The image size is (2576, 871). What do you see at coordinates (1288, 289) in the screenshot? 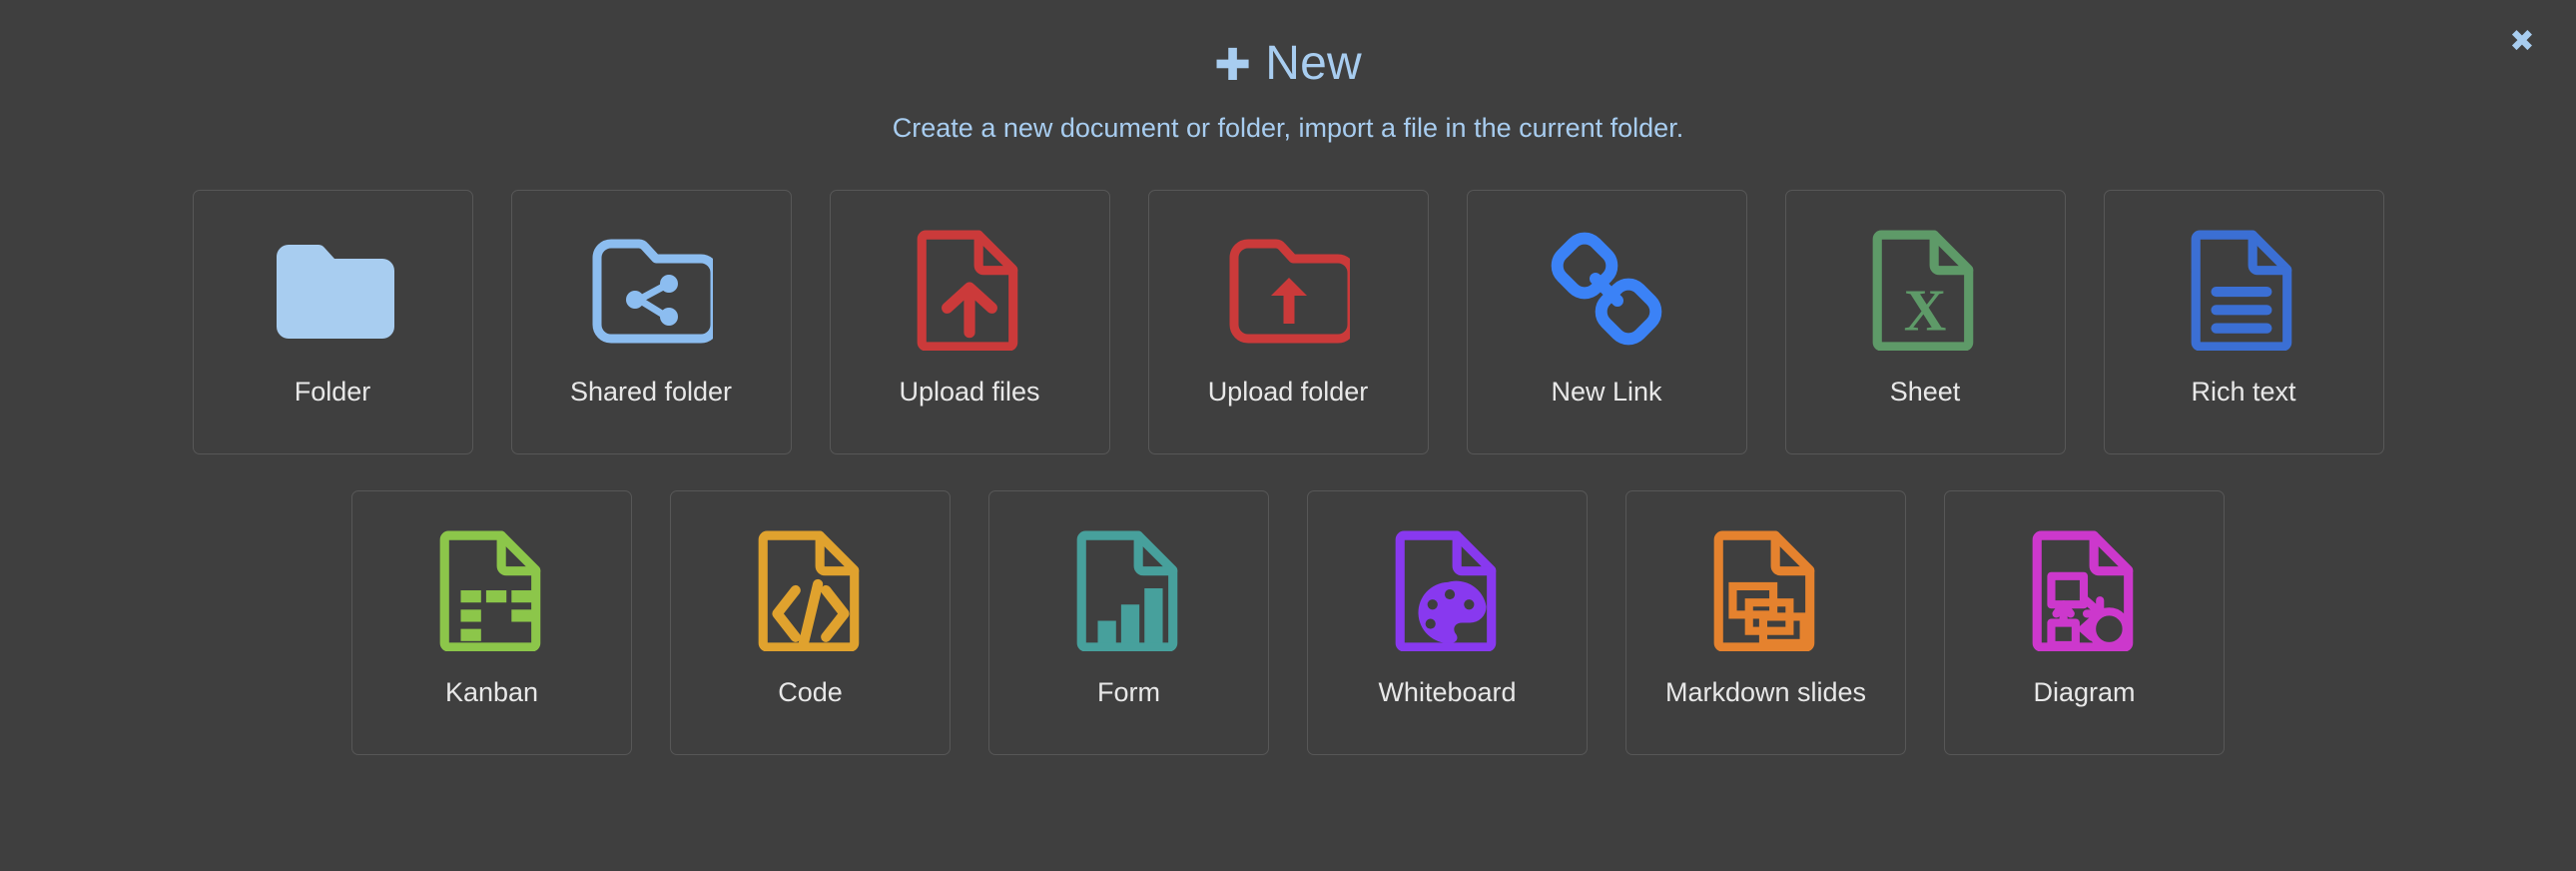
I see `upload-folder-icon` at bounding box center [1288, 289].